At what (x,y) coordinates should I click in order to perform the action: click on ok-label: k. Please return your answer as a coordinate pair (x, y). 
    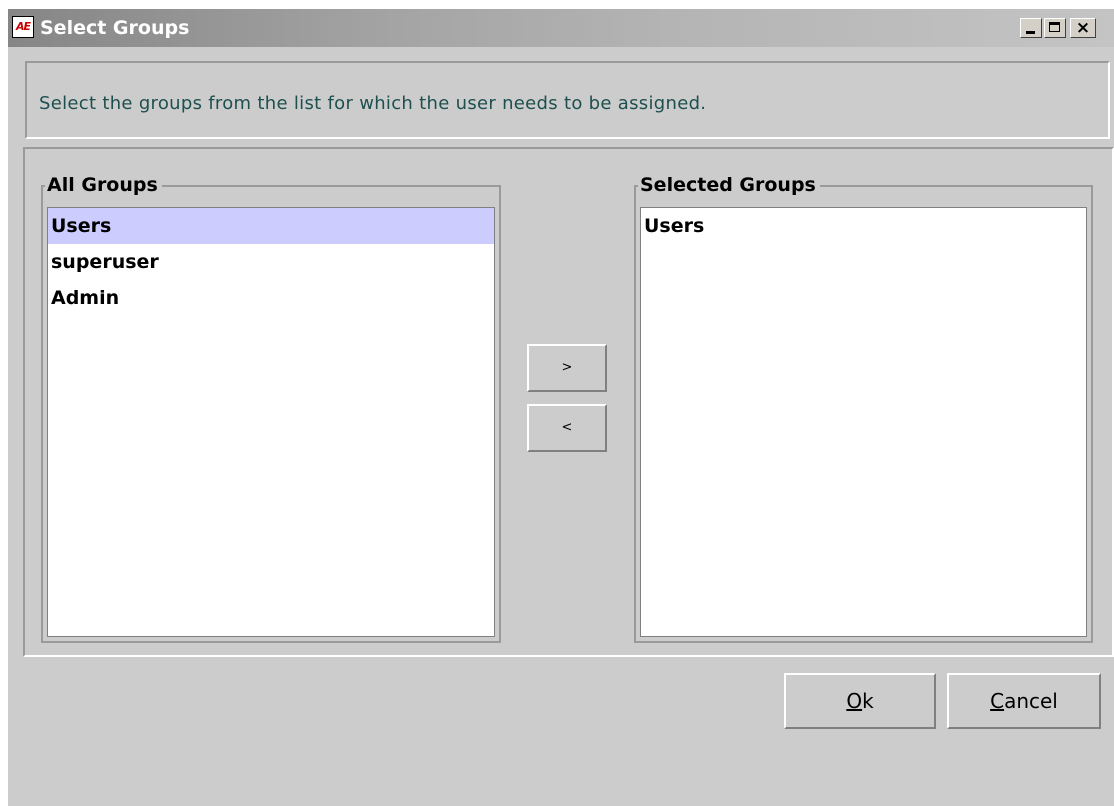
    Looking at the image, I should click on (868, 701).